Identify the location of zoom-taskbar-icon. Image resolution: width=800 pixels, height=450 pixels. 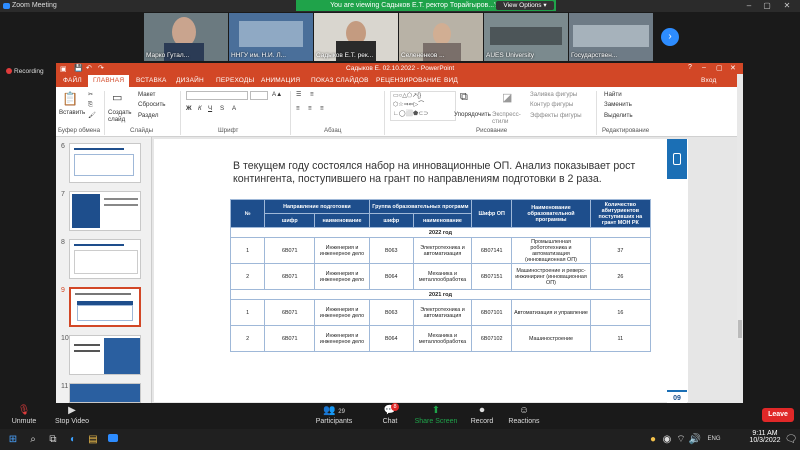
(113, 439).